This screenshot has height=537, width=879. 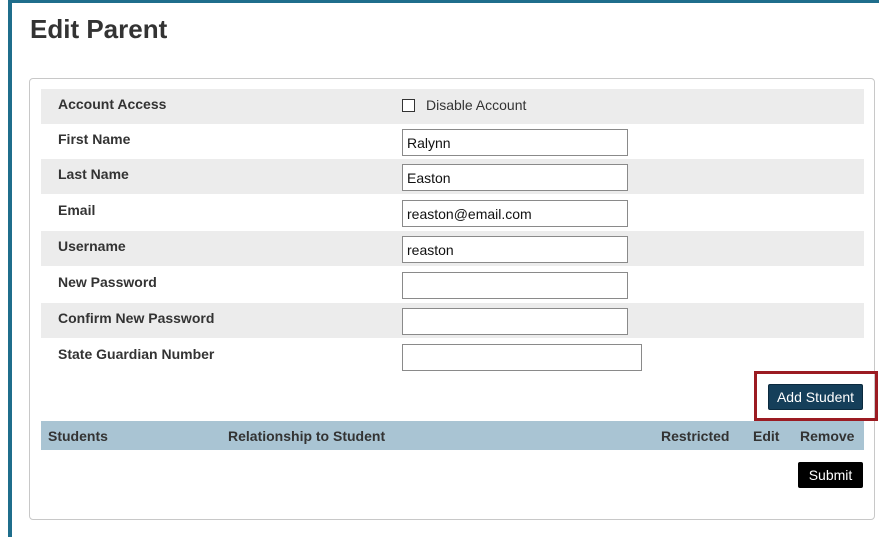 What do you see at coordinates (476, 105) in the screenshot?
I see `disable-account-label: Disable Account` at bounding box center [476, 105].